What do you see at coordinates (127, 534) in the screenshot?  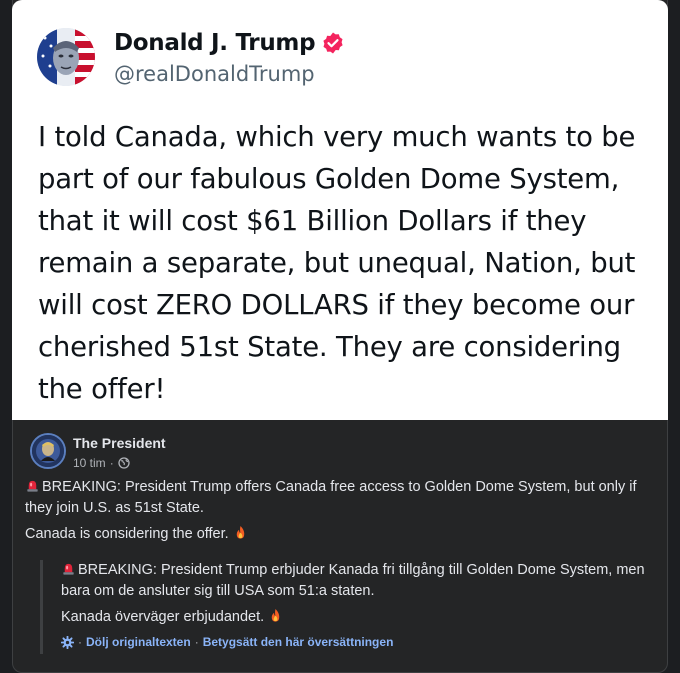 I see `post-paragraph-2-text: Canada is considering the offer.` at bounding box center [127, 534].